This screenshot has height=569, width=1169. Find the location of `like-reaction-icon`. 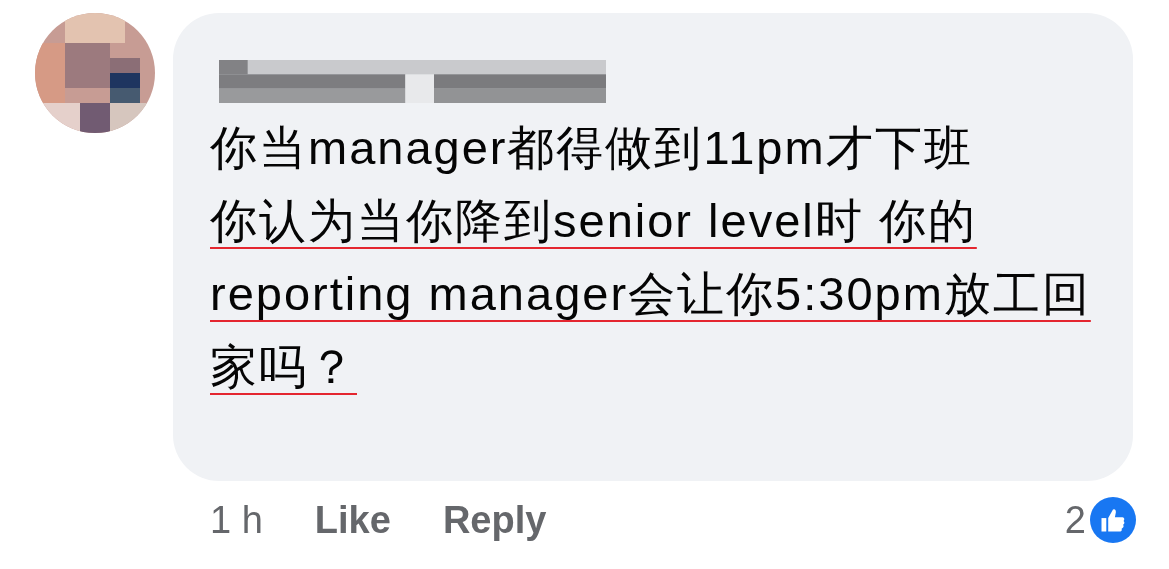

like-reaction-icon is located at coordinates (1113, 520).